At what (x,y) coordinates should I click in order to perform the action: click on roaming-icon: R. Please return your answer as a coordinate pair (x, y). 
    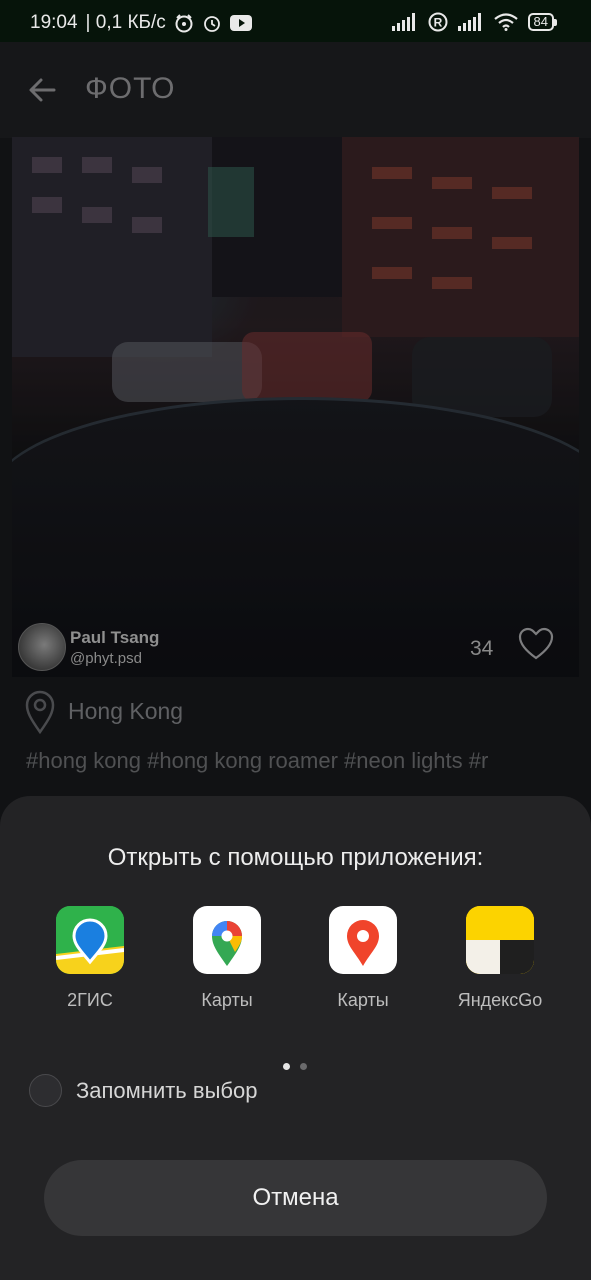
    Looking at the image, I should click on (438, 22).